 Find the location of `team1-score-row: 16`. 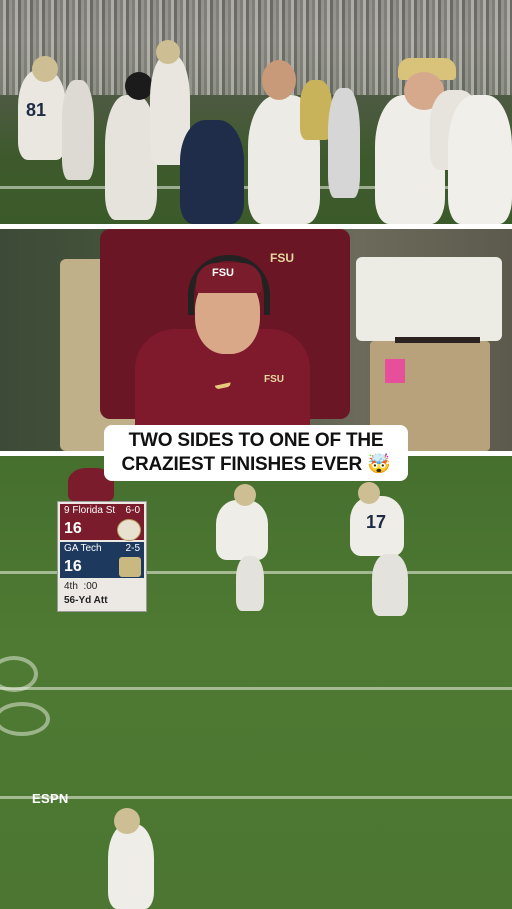

team1-score-row: 16 is located at coordinates (102, 529).